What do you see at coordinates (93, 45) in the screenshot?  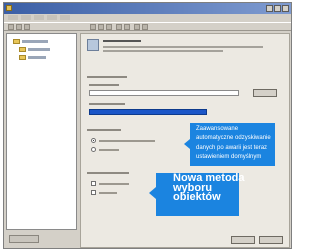 I see `object-icon` at bounding box center [93, 45].